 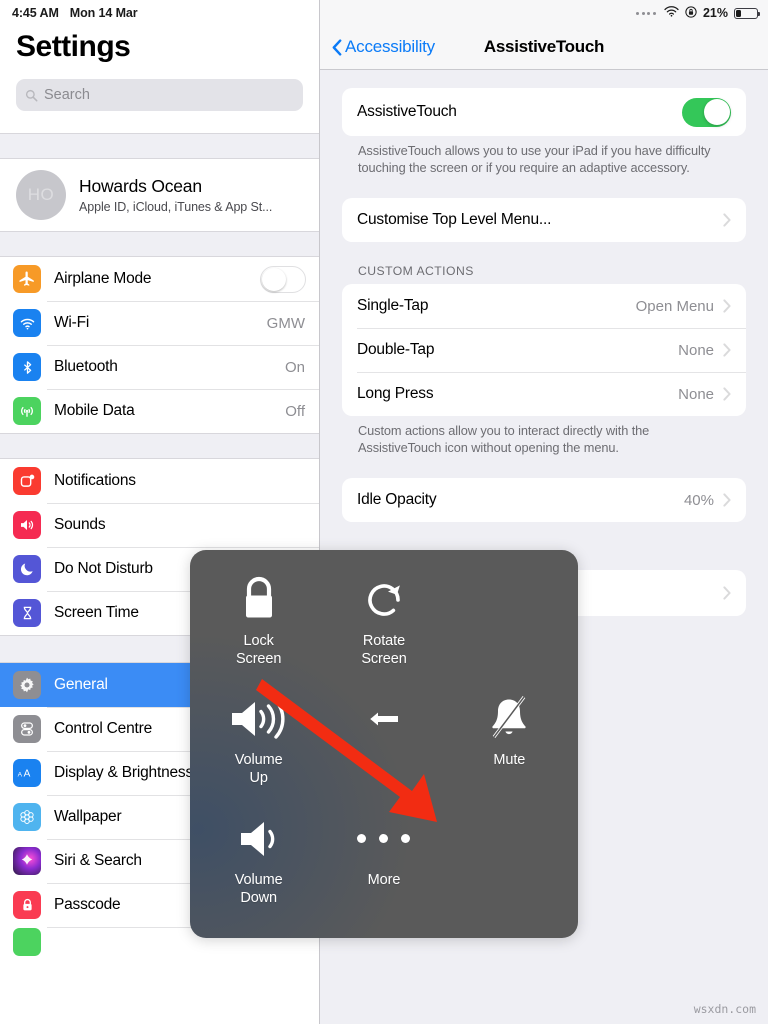 What do you see at coordinates (159, 279) in the screenshot?
I see `sidebar-item-airplane-mode: Airplane Mode` at bounding box center [159, 279].